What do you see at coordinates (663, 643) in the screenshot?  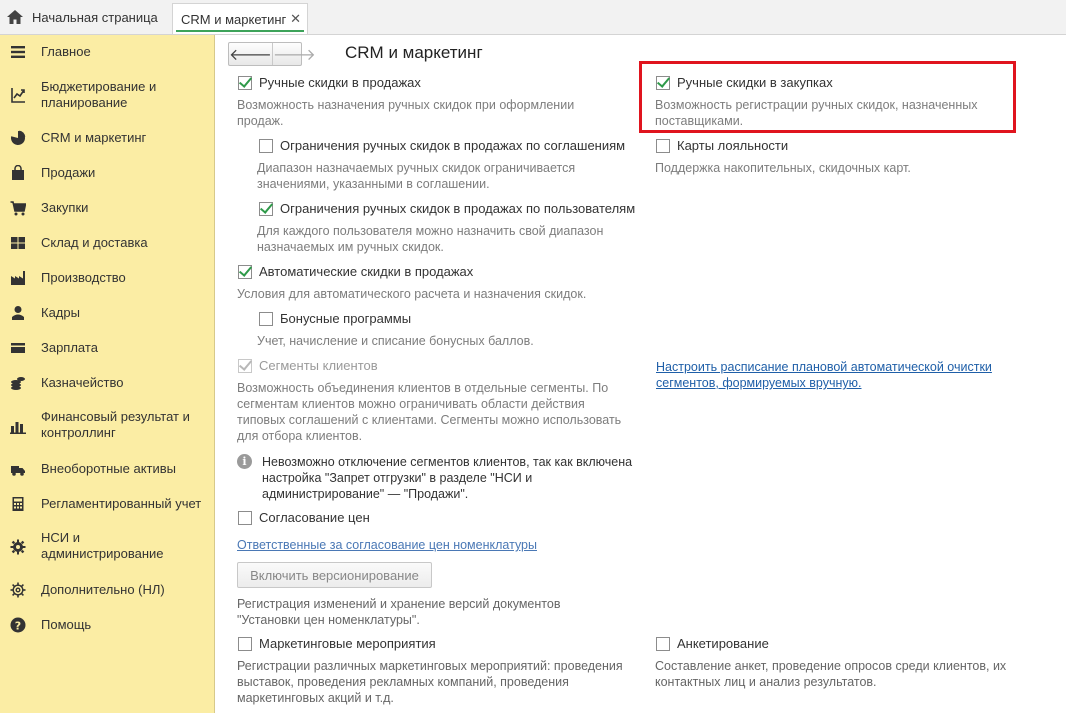 I see `surveys-checkbox` at bounding box center [663, 643].